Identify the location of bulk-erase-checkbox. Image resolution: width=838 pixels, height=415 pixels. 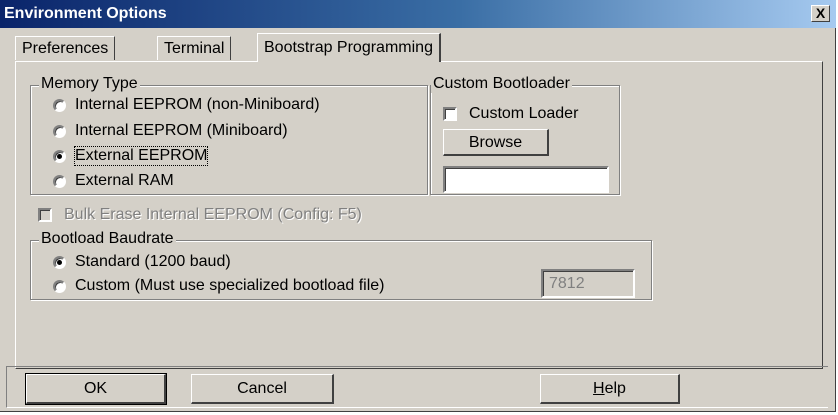
(45, 215).